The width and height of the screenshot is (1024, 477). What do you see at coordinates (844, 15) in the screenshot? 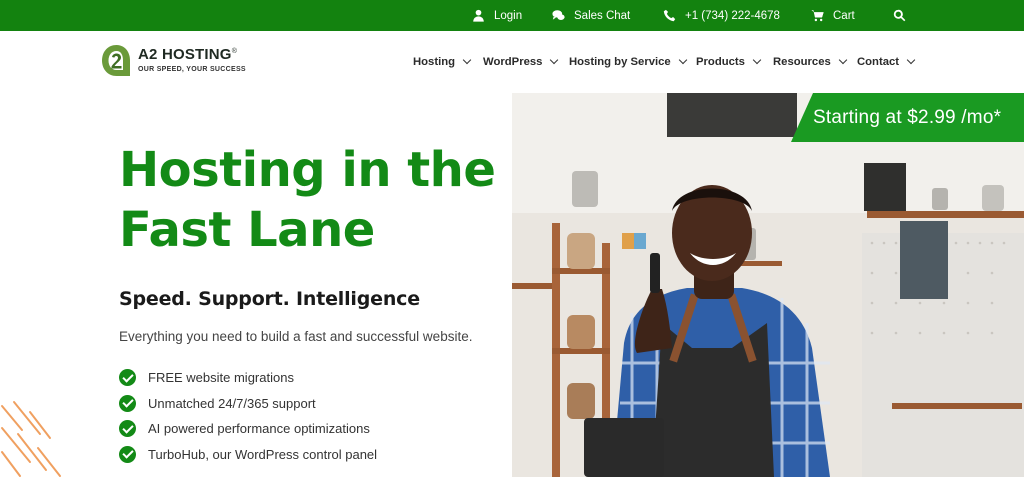
I see `cart-label: Cart` at bounding box center [844, 15].